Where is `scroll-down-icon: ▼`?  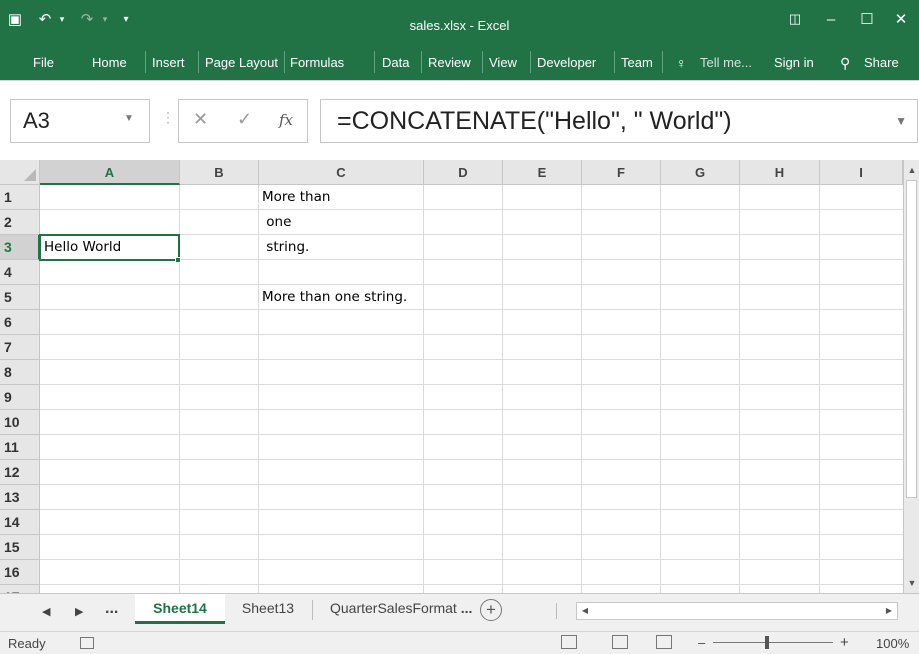
scroll-down-icon: ▼ is located at coordinates (912, 583).